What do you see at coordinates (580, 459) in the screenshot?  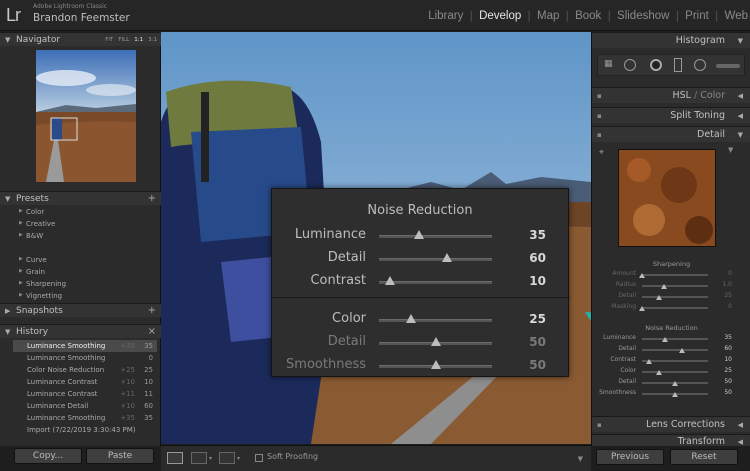 I see `toolbar-menu-icon: ▼` at bounding box center [580, 459].